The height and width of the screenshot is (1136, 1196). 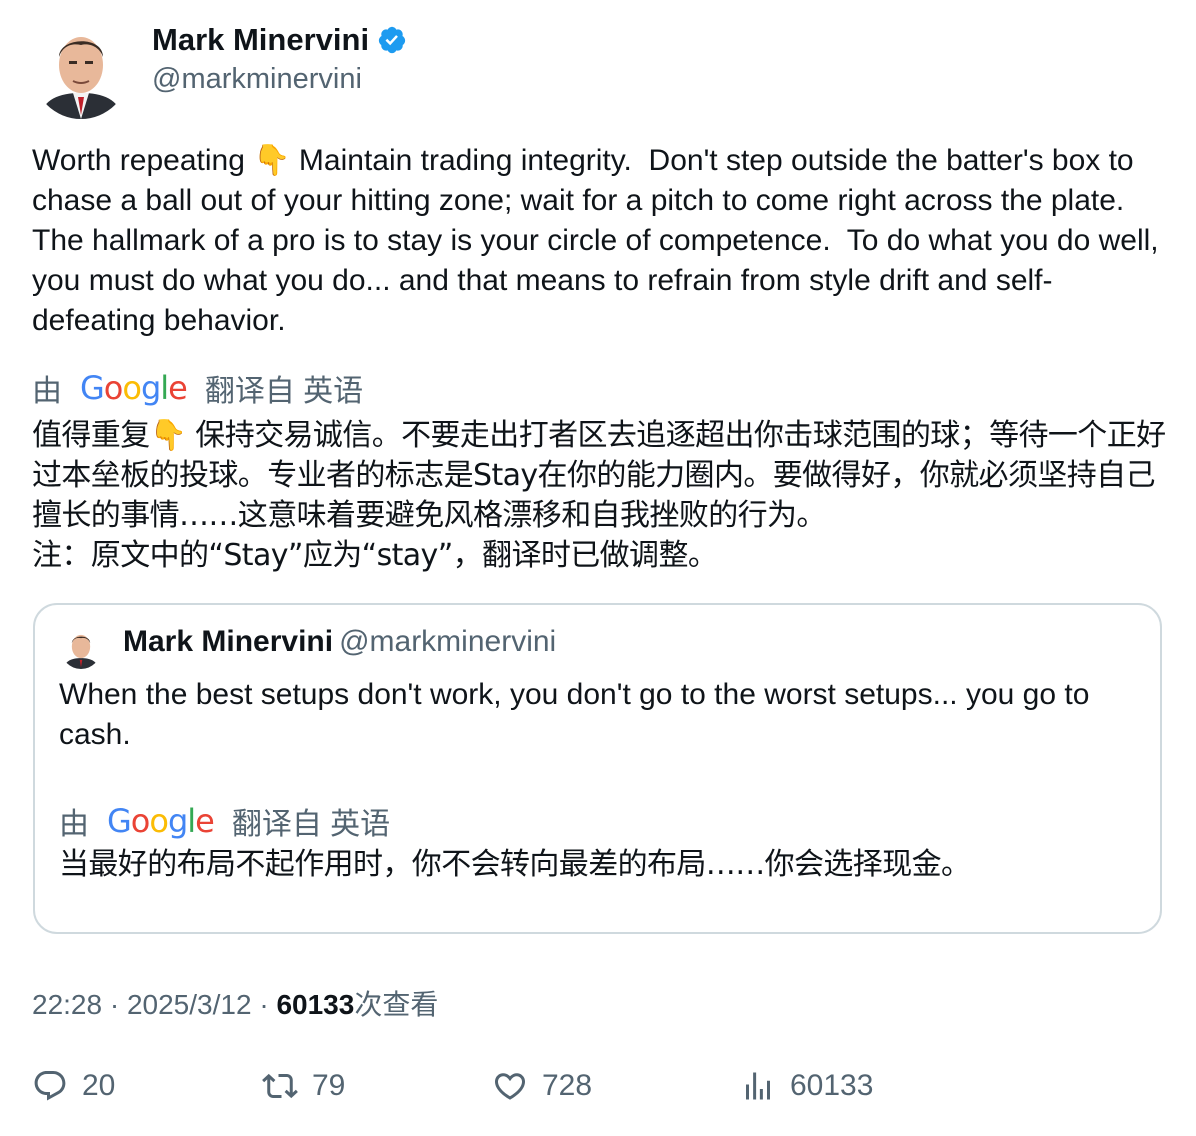 I want to click on views-action-count: 60133, so click(x=832, y=1085).